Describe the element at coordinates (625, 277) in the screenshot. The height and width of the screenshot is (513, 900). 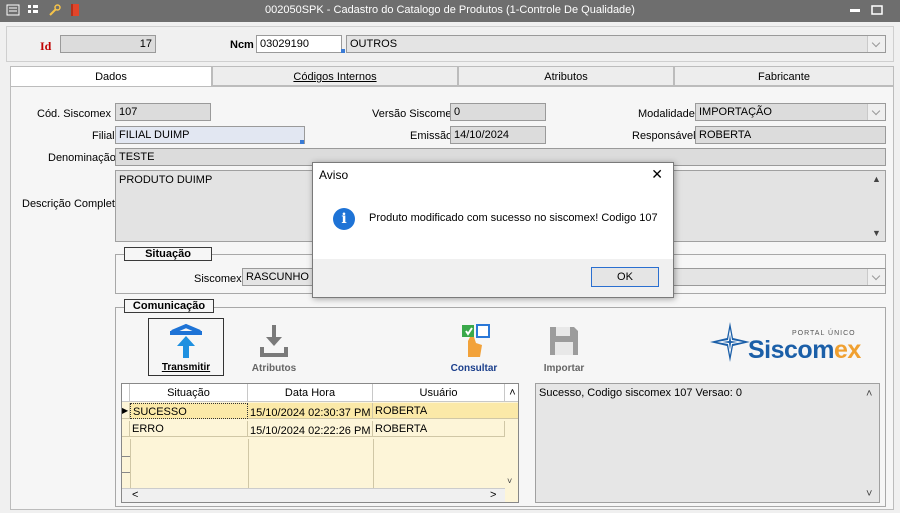
I see `ok-button: OK` at that location.